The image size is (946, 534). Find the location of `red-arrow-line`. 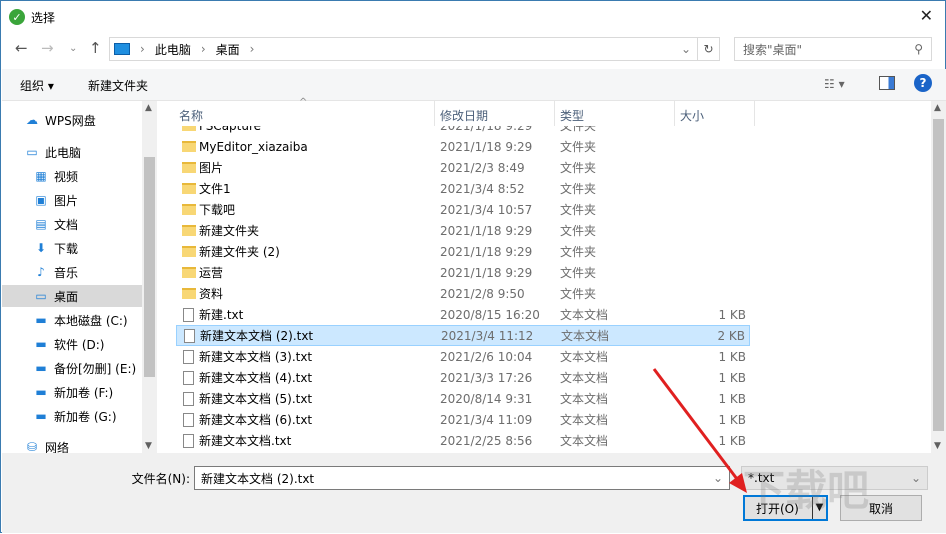

red-arrow-line is located at coordinates (695, 424).